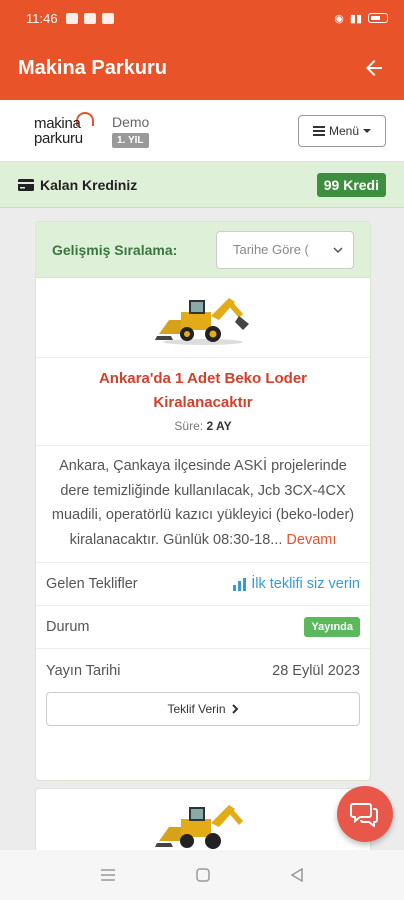  I want to click on gmail-icon, so click(107, 18).